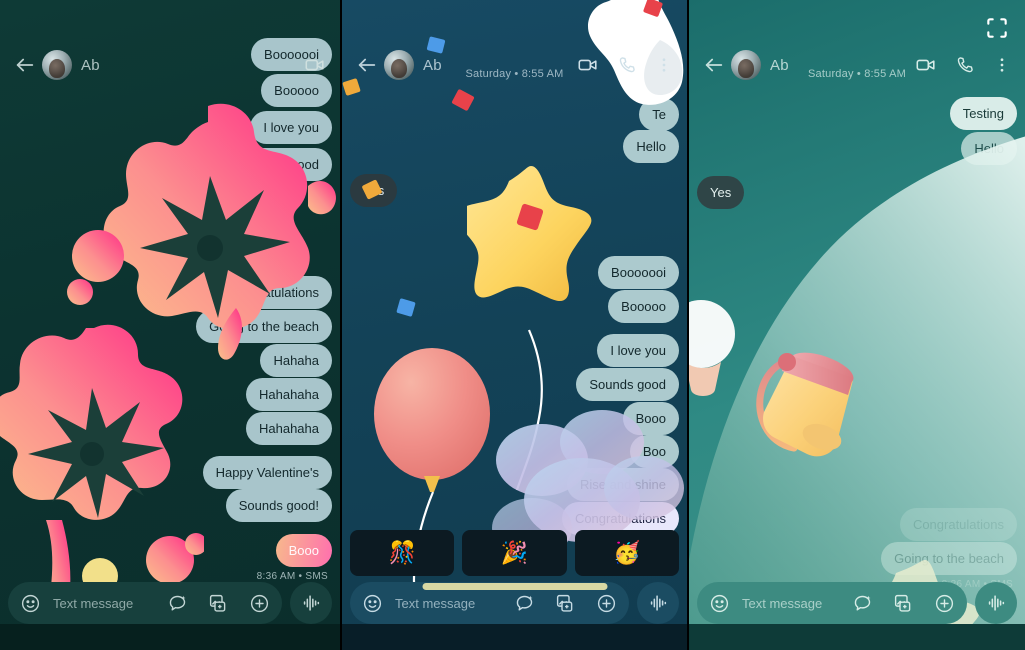 The width and height of the screenshot is (1025, 650). I want to click on composer-right: Text message, so click(857, 603).